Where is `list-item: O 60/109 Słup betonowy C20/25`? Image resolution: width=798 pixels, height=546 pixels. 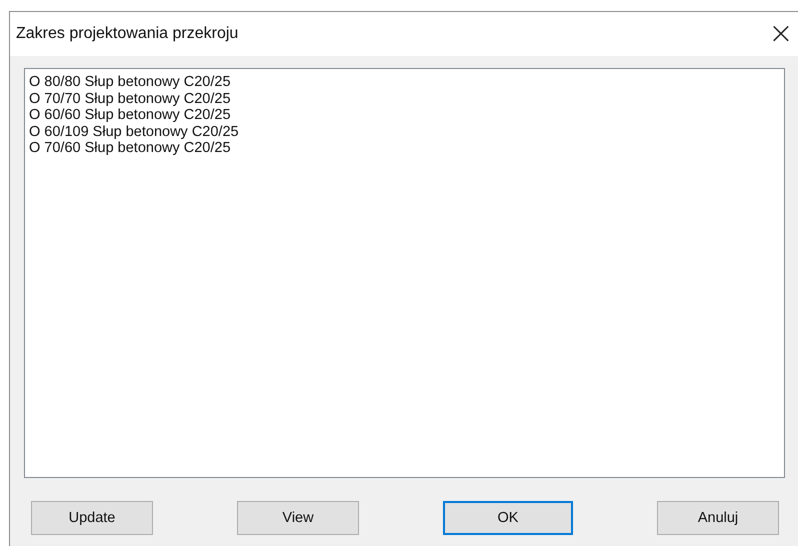 list-item: O 60/109 Słup betonowy C20/25 is located at coordinates (134, 132).